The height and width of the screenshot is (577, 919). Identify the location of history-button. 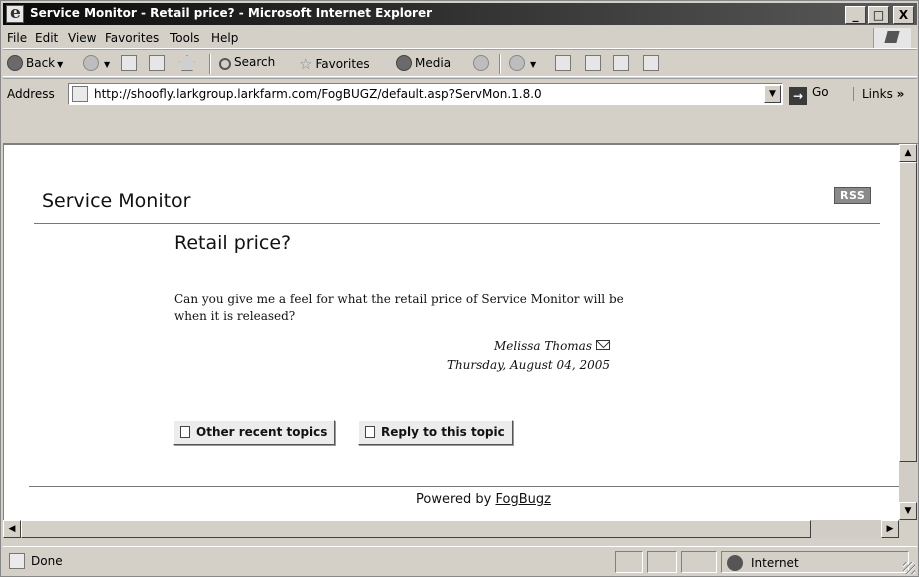
(482, 63).